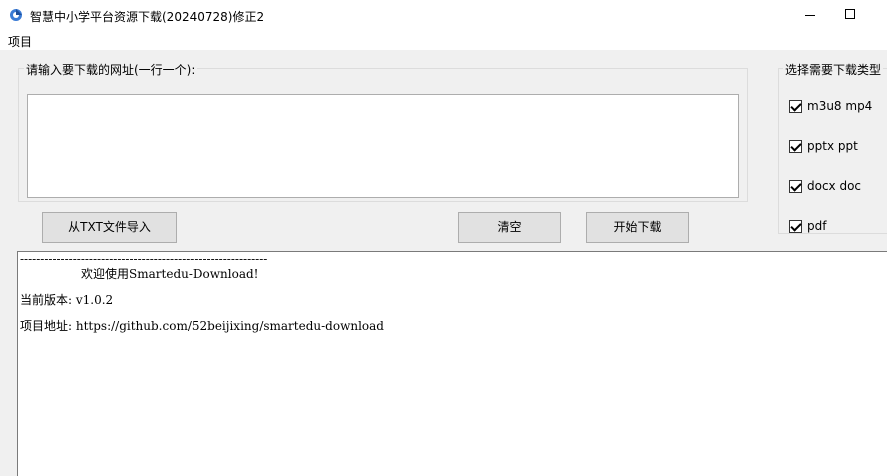 The height and width of the screenshot is (476, 887). Describe the element at coordinates (147, 17) in the screenshot. I see `window-title: 智慧中小学平台资源下载(20240728)修正2` at that location.